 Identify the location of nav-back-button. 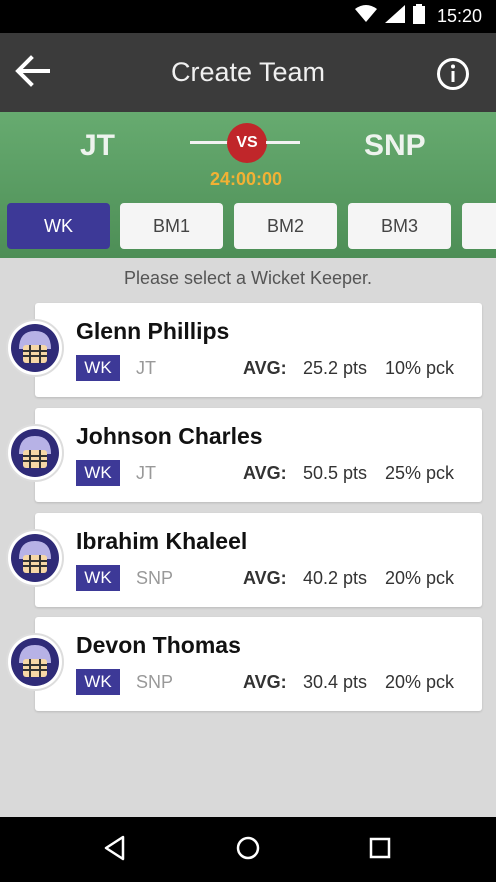
(115, 850).